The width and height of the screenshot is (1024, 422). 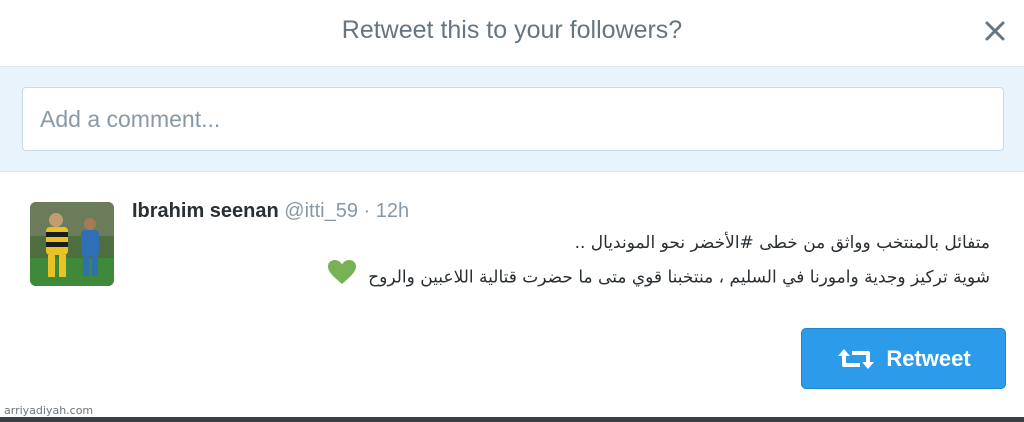 I want to click on retweet-button-label: Retweet, so click(x=928, y=358).